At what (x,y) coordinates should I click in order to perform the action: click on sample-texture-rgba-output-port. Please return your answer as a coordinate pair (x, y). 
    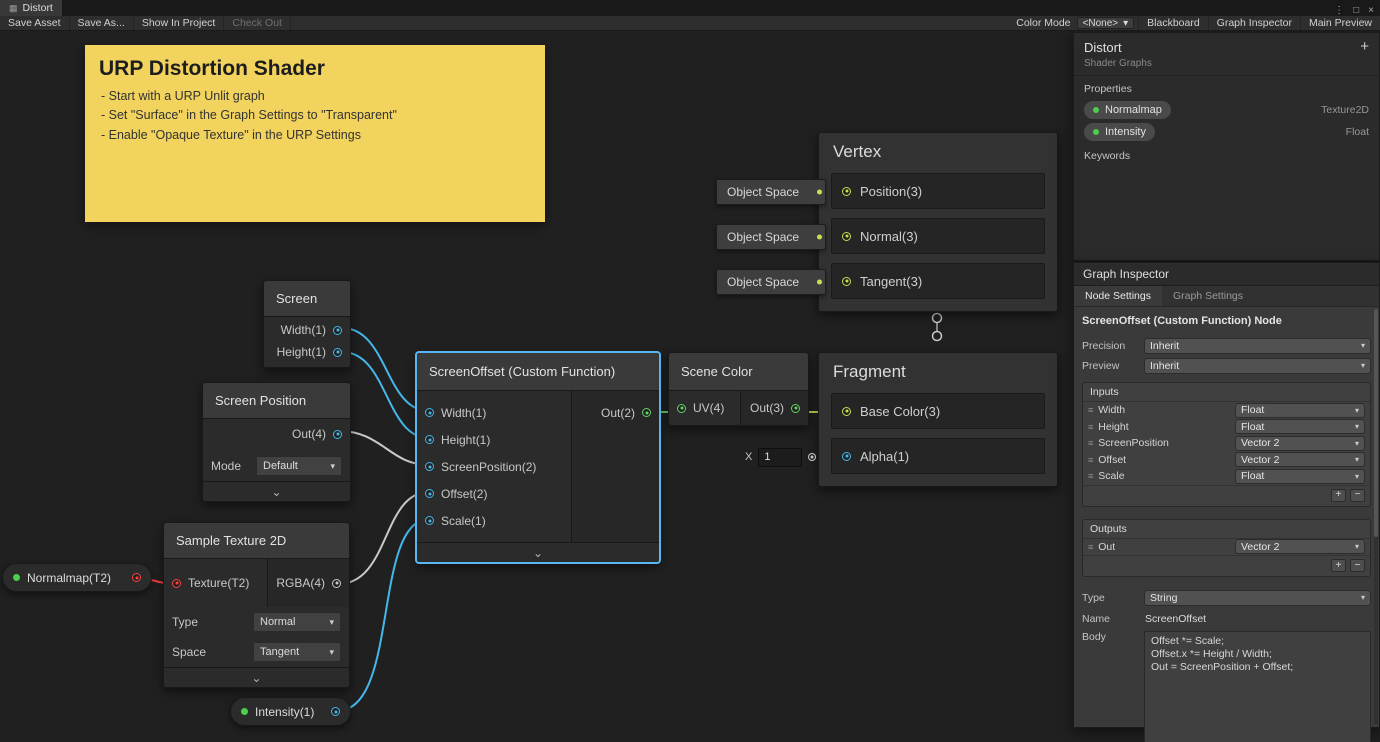
    Looking at the image, I should click on (336, 583).